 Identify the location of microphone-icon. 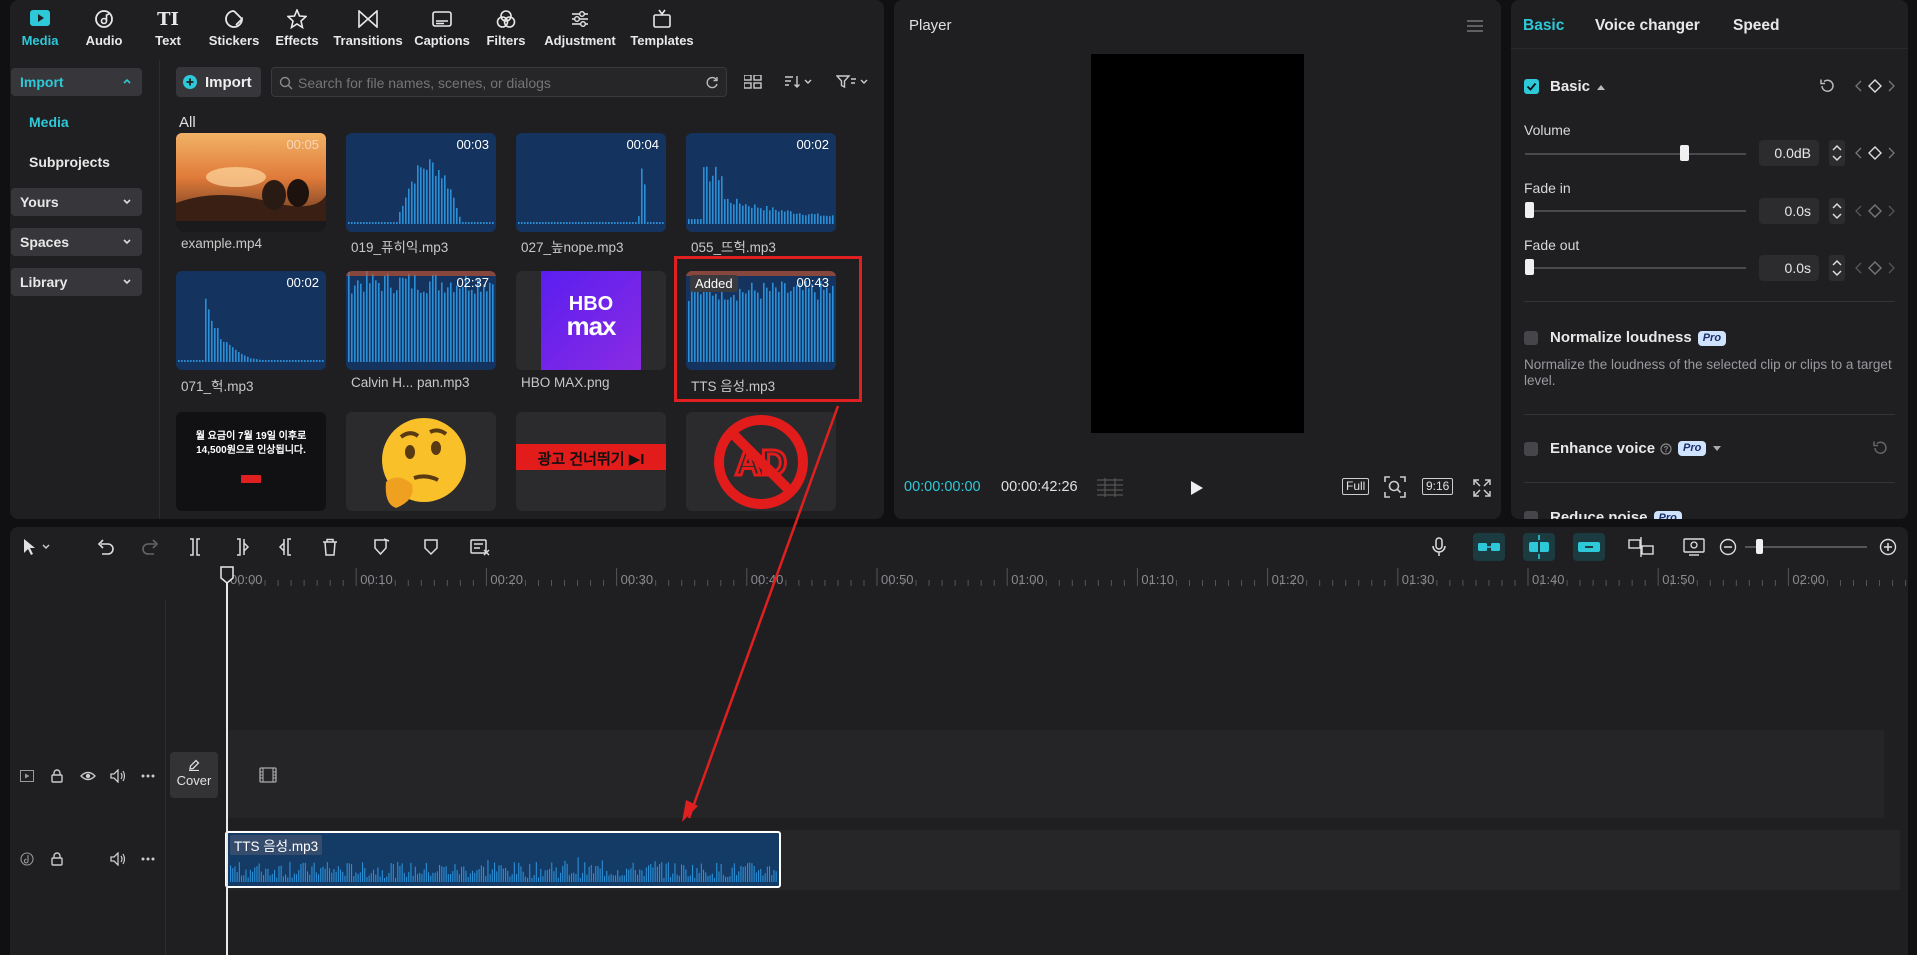
(1439, 547).